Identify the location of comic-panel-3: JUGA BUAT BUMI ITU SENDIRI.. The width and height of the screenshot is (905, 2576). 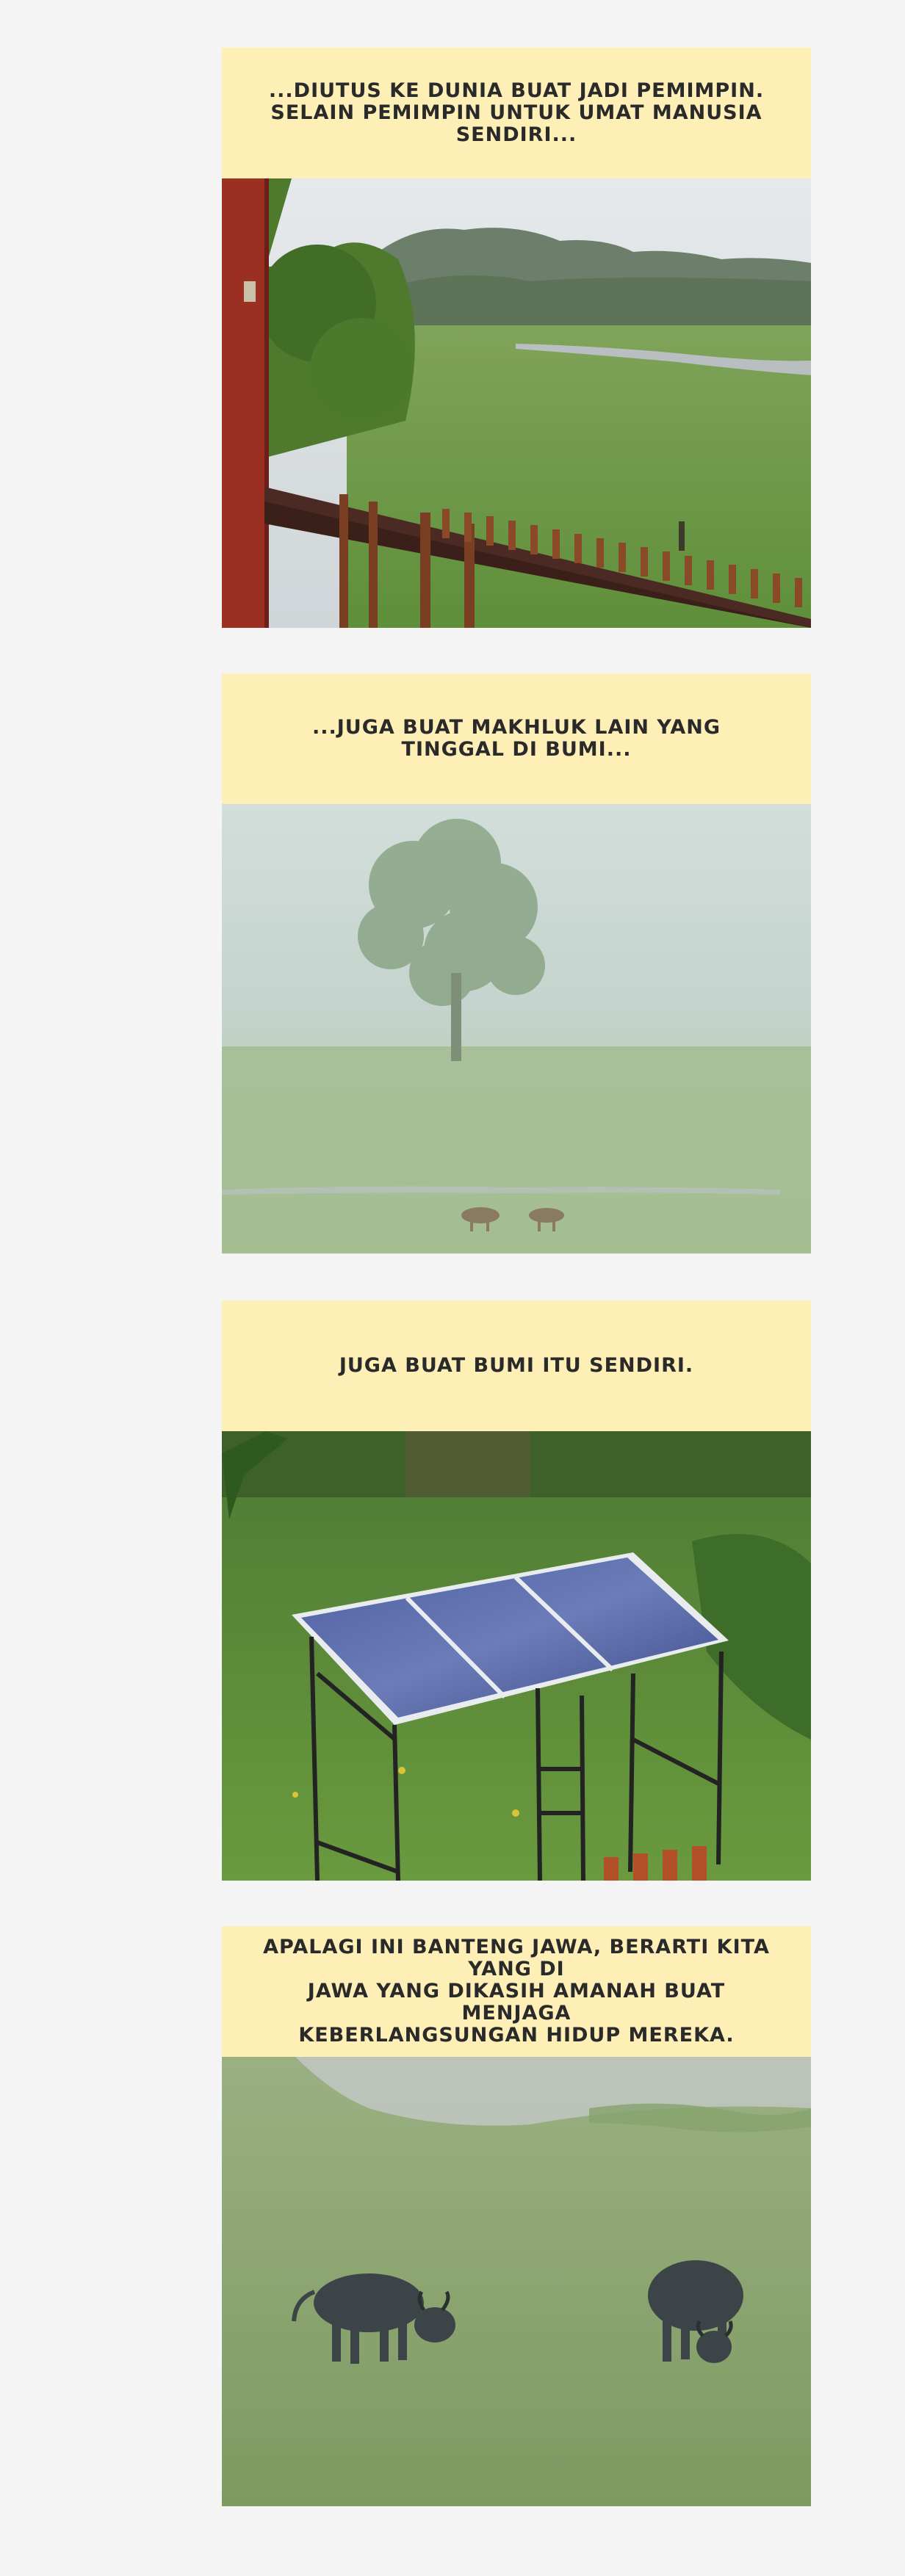
(516, 1590).